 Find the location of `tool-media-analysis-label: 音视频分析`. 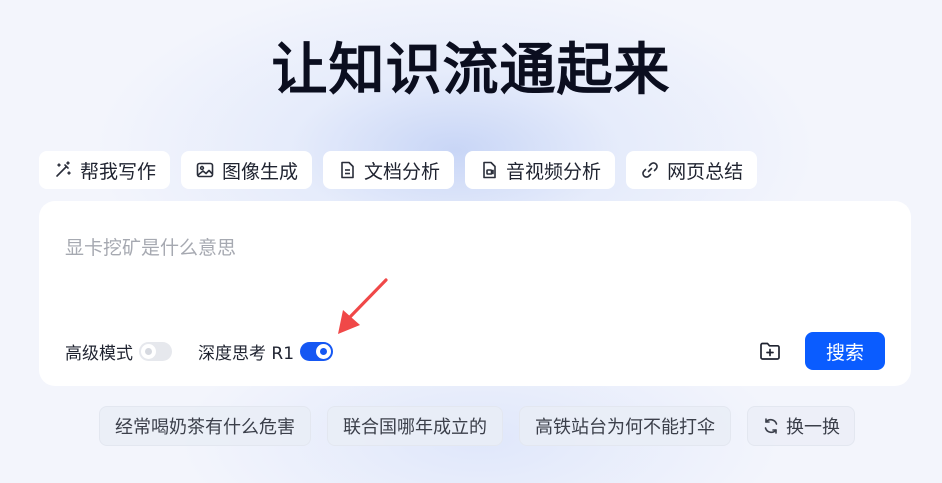

tool-media-analysis-label: 音视频分析 is located at coordinates (554, 171).